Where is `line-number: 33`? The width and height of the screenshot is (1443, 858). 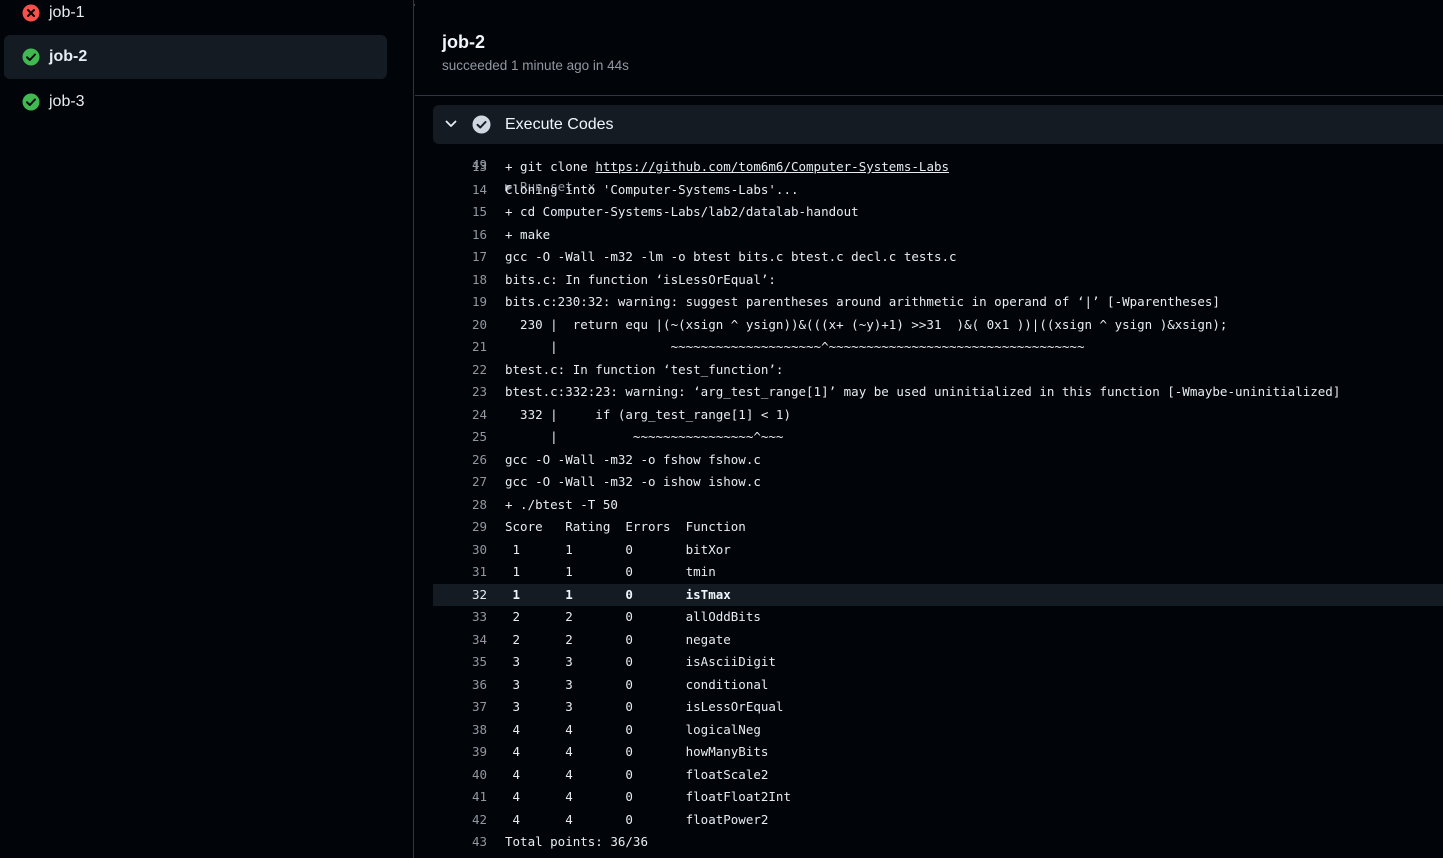
line-number: 33 is located at coordinates (460, 617).